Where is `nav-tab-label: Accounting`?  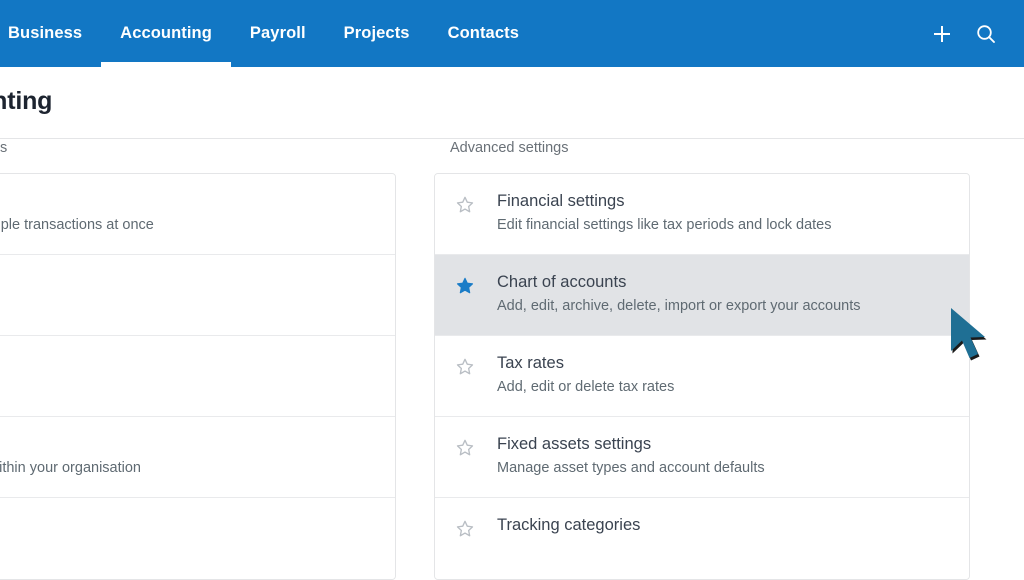 nav-tab-label: Accounting is located at coordinates (166, 33).